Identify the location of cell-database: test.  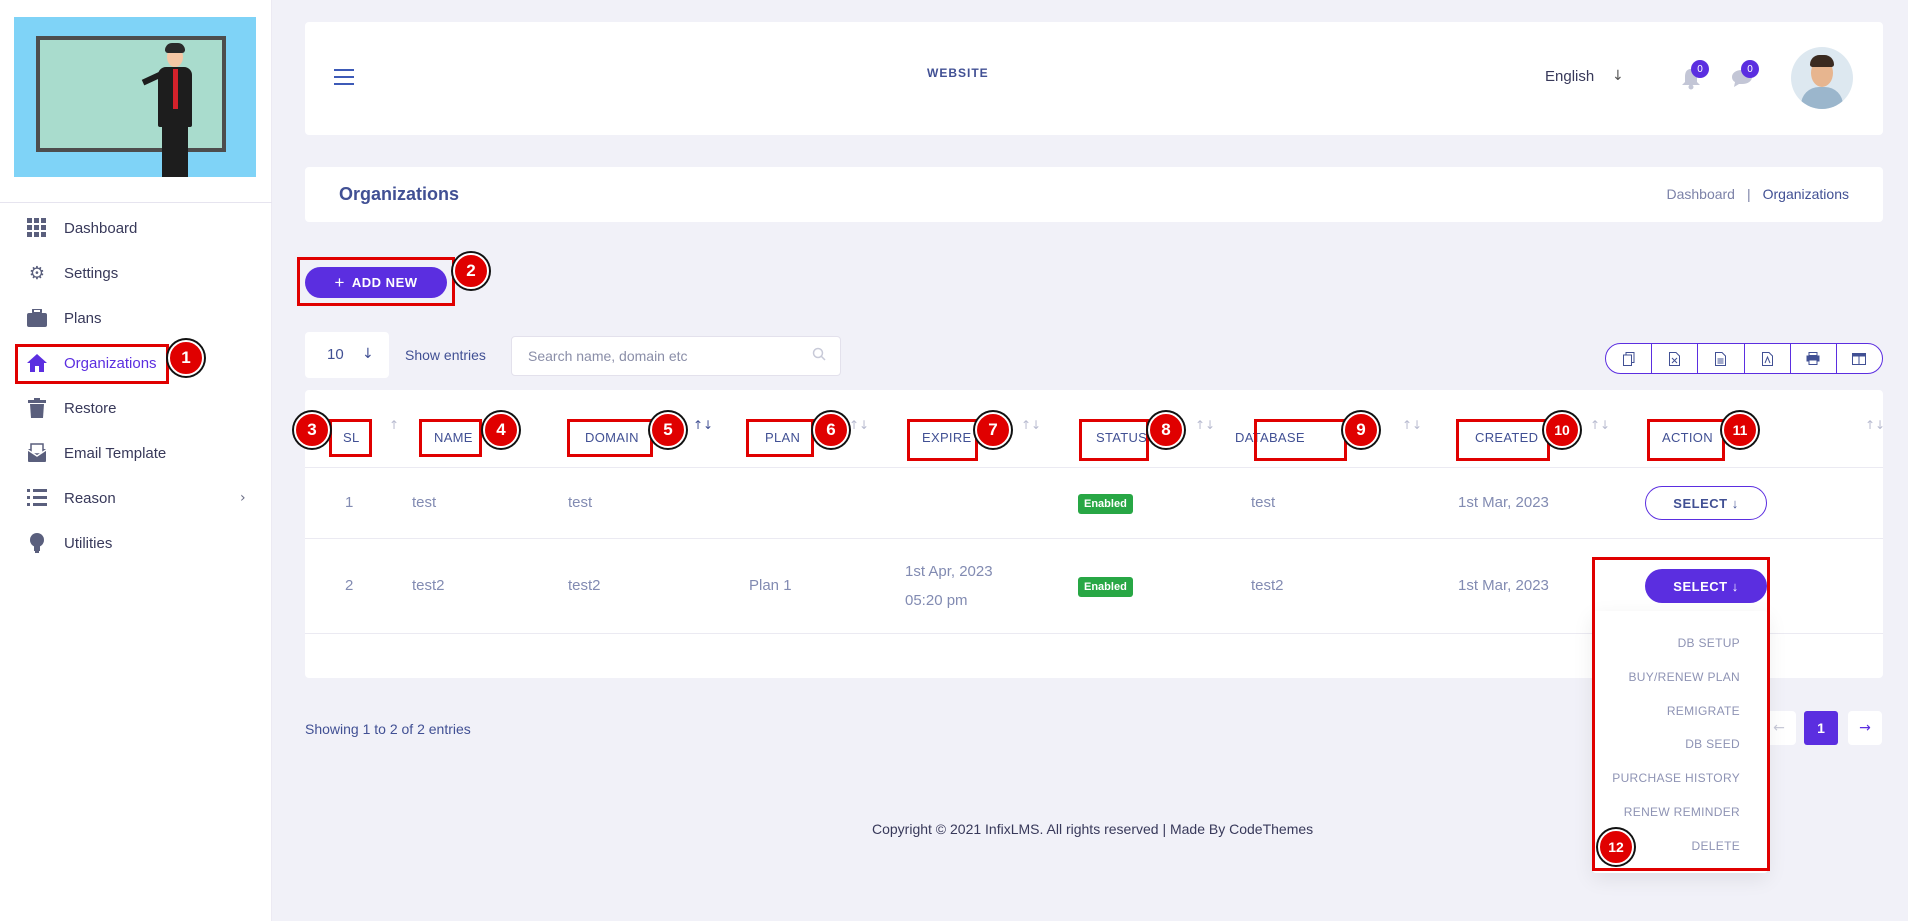
(1263, 502).